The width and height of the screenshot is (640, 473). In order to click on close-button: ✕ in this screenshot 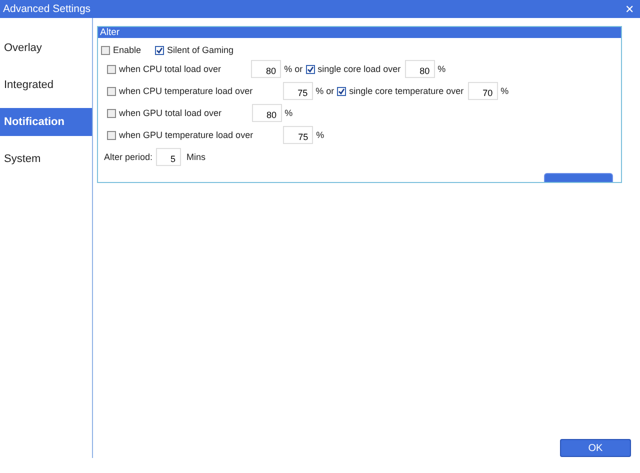, I will do `click(629, 9)`.